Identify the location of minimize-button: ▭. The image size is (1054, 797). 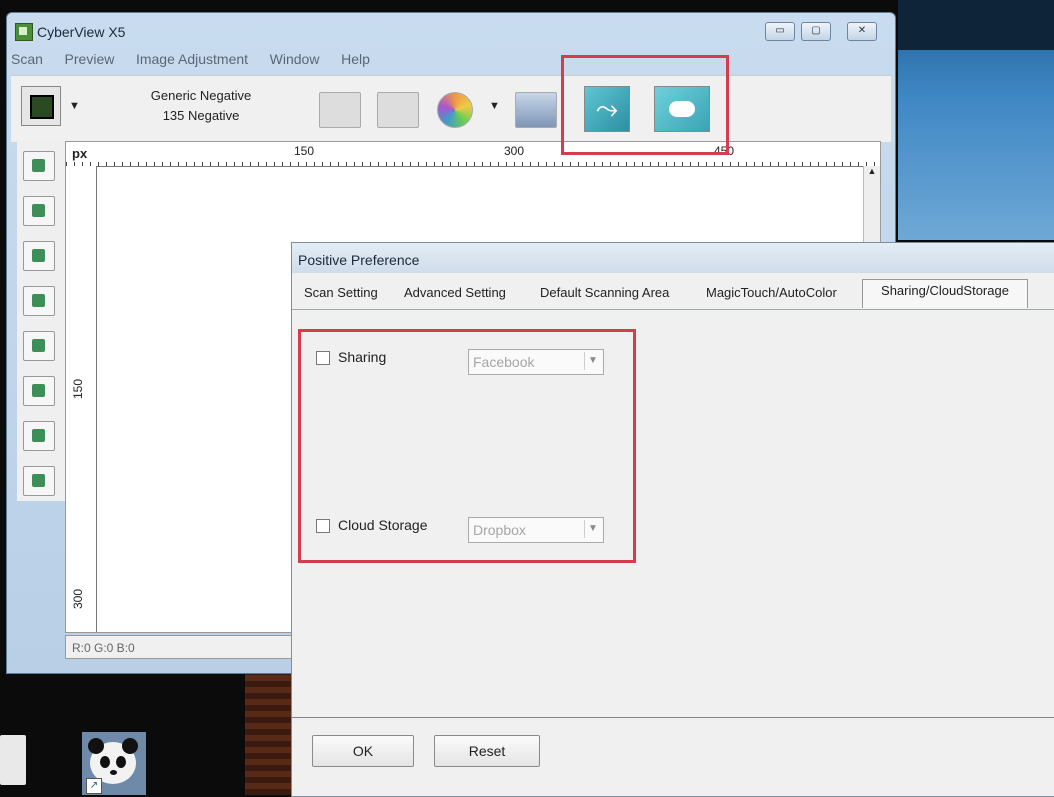
(780, 31).